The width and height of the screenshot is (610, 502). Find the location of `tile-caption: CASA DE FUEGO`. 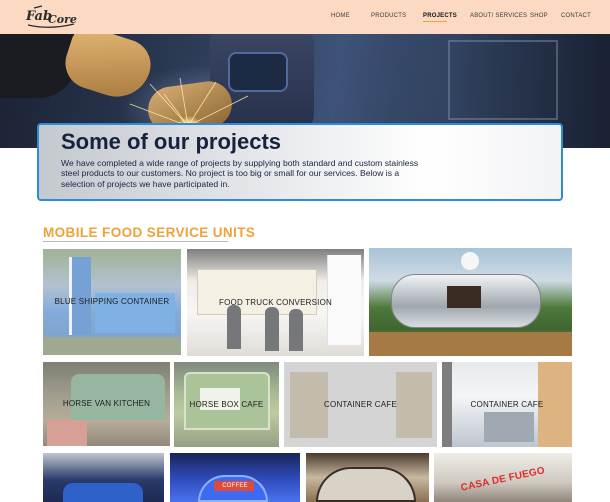

tile-caption: CASA DE FUEGO is located at coordinates (502, 479).